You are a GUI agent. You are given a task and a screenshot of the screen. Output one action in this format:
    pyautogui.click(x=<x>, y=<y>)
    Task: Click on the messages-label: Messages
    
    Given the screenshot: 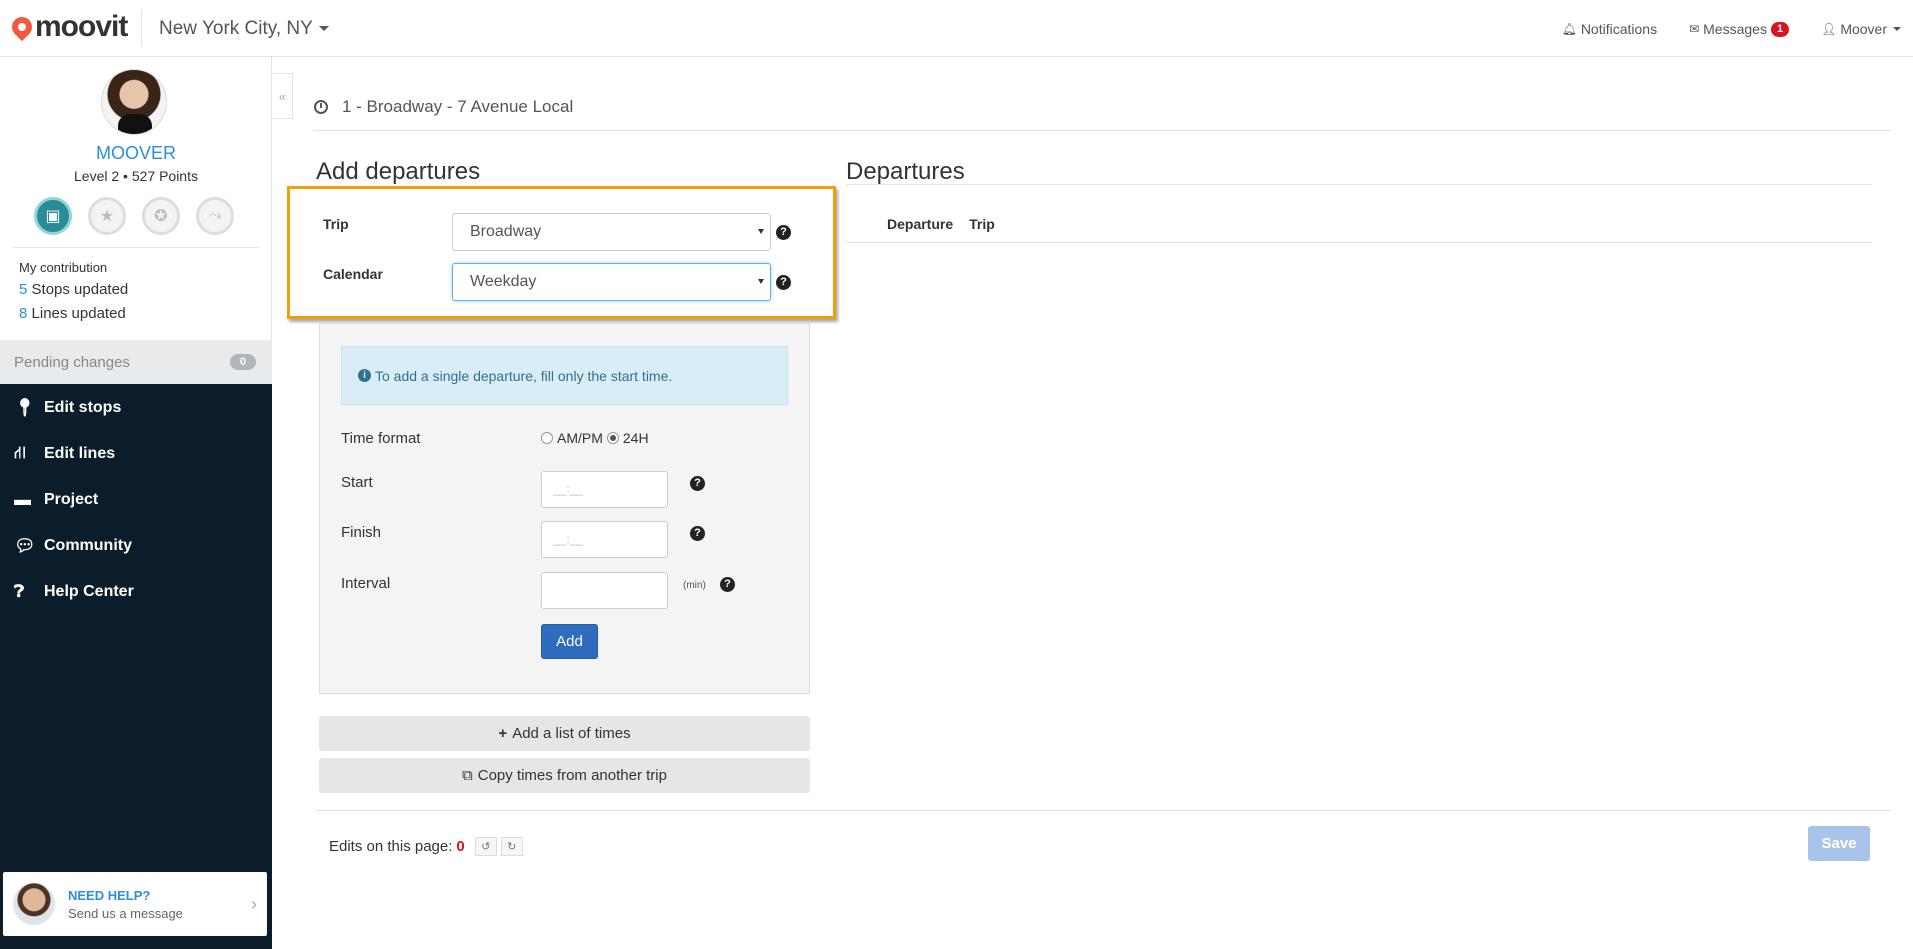 What is the action you would take?
    pyautogui.click(x=1735, y=29)
    